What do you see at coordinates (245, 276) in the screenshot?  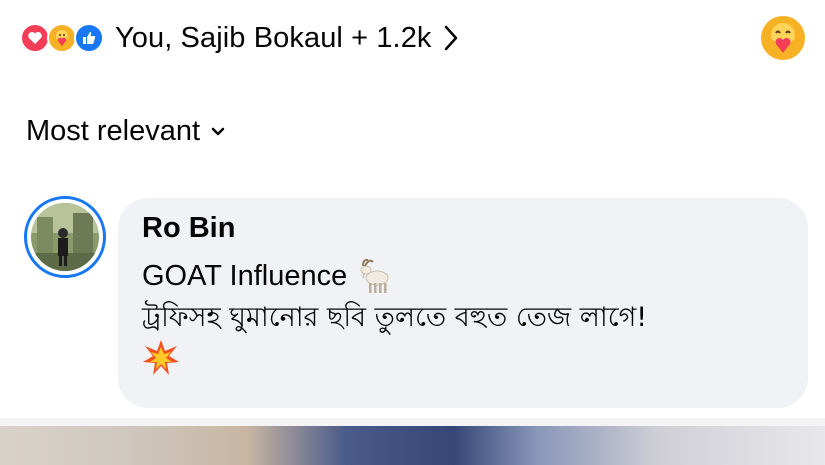 I see `comment-text-1: GOAT Influence` at bounding box center [245, 276].